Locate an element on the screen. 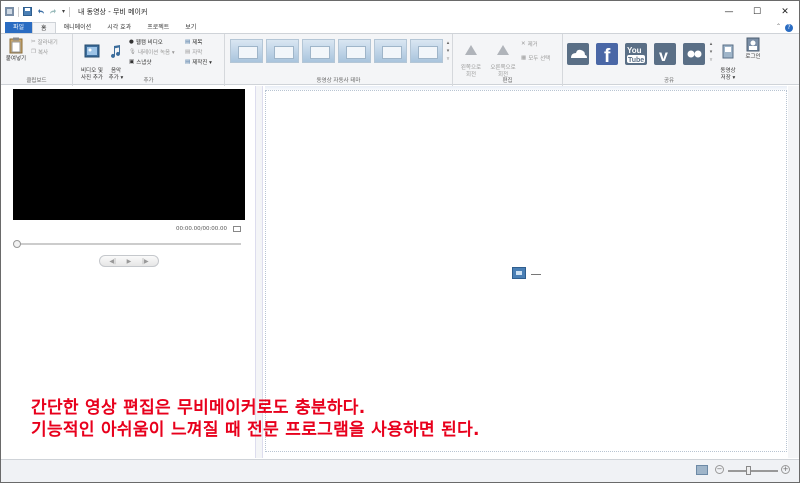  snapshot-button: ▣ 스냅샷 is located at coordinates (140, 62).